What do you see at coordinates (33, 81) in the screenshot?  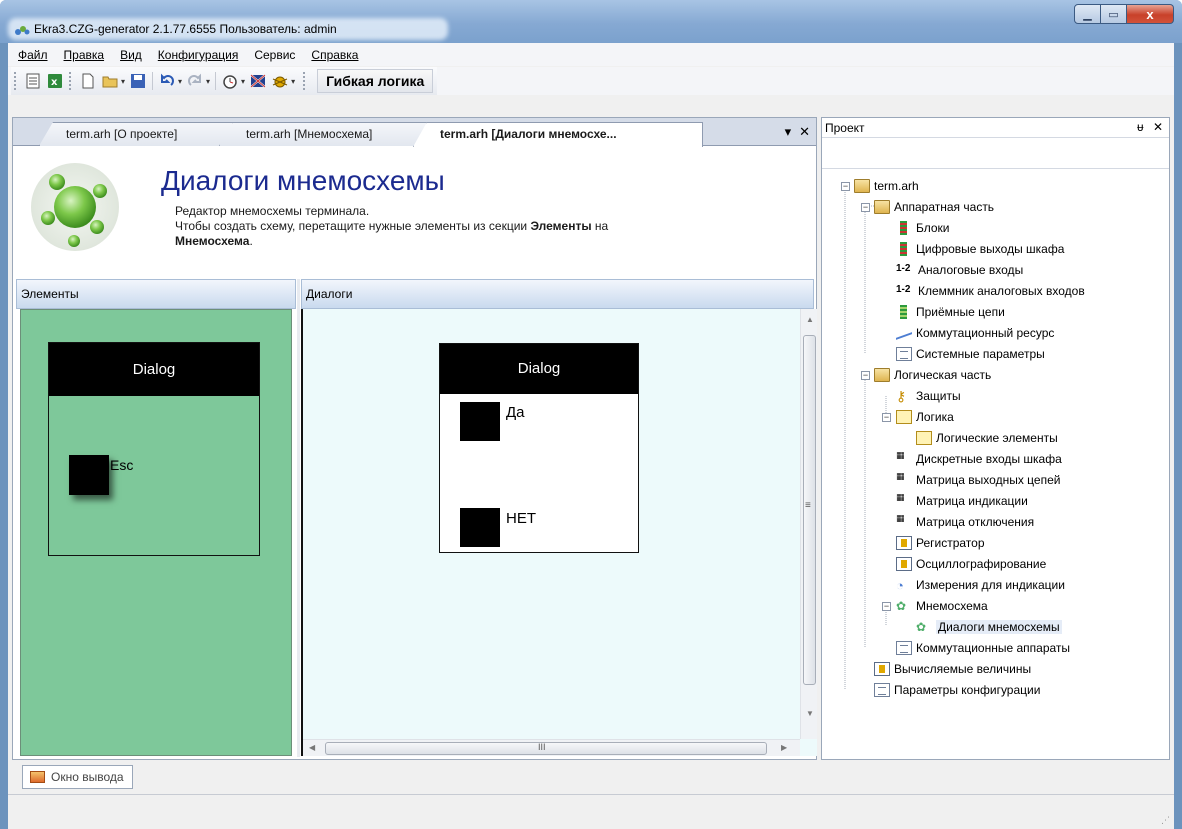 I see `list-icon` at bounding box center [33, 81].